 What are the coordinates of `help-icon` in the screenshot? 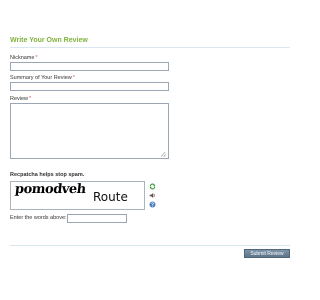 It's located at (152, 204).